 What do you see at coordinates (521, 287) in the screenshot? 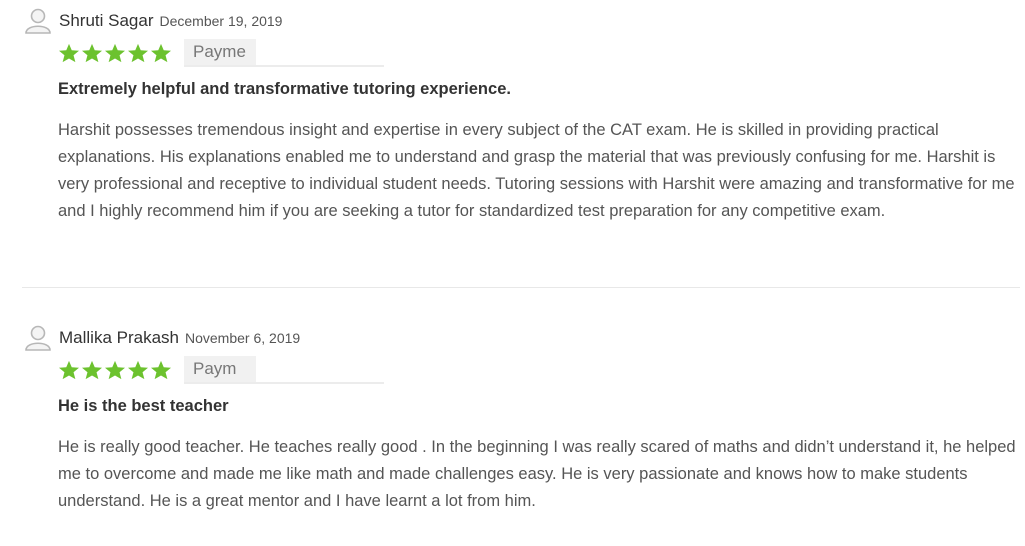
I see `review-divider` at bounding box center [521, 287].